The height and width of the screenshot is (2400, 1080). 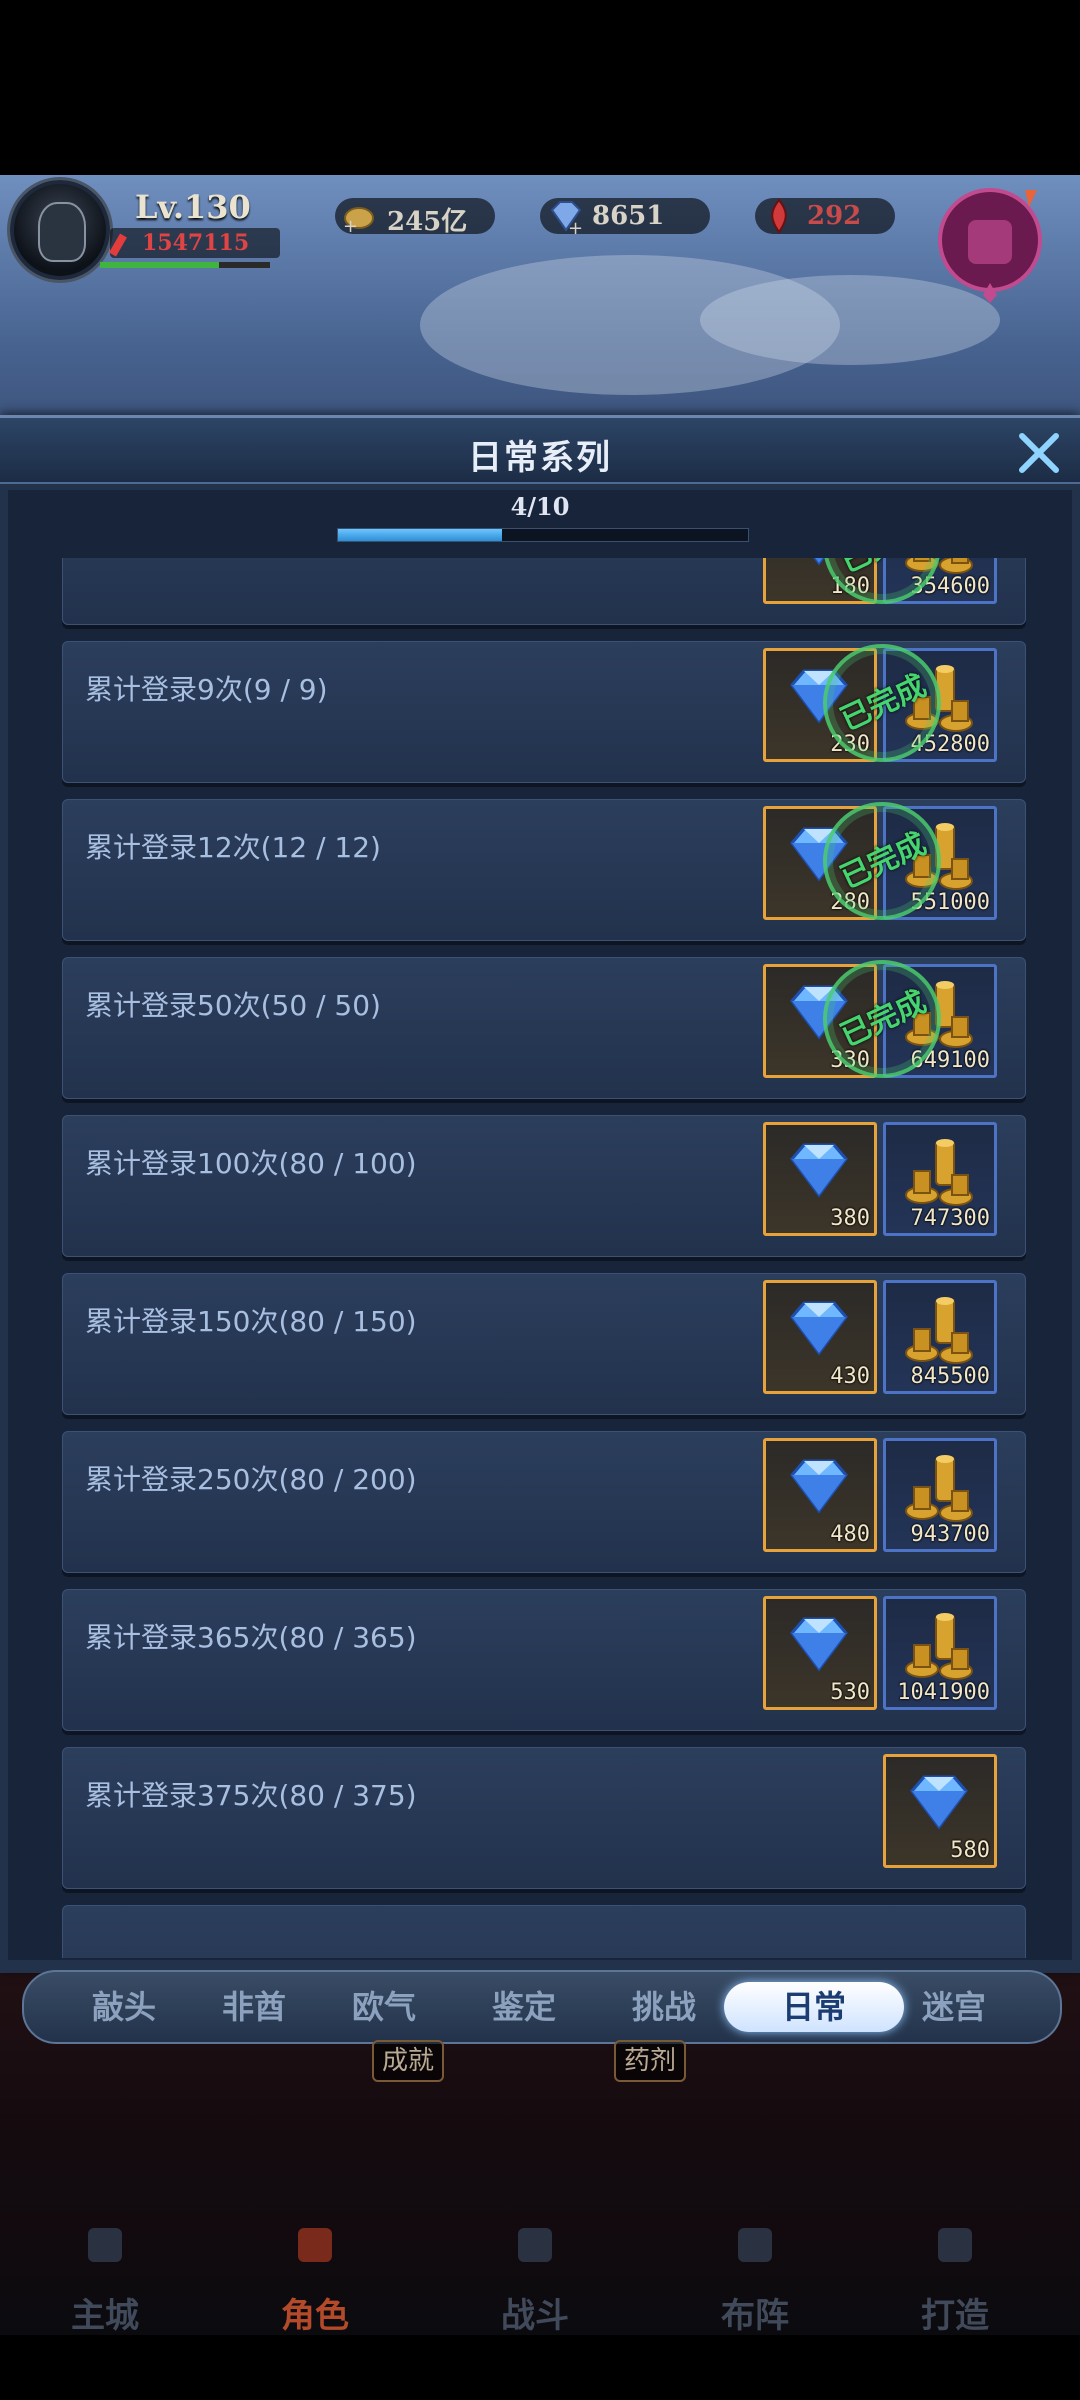 I want to click on tab-2: 非酋, so click(x=254, y=2007).